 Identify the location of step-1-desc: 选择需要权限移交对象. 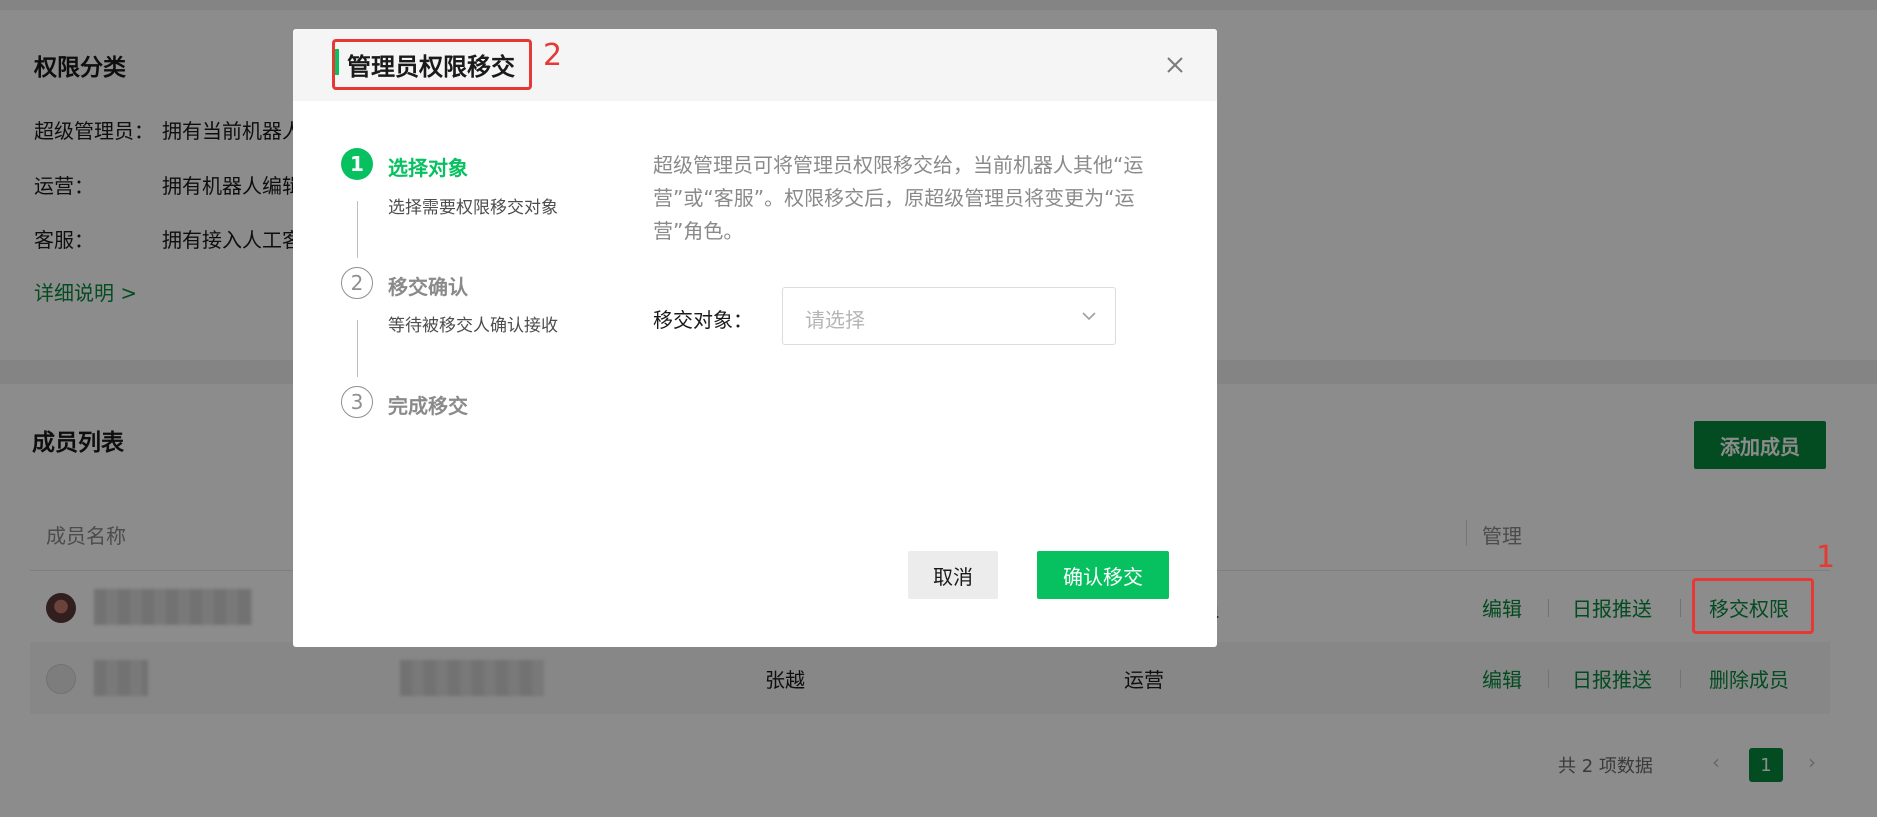
(473, 208).